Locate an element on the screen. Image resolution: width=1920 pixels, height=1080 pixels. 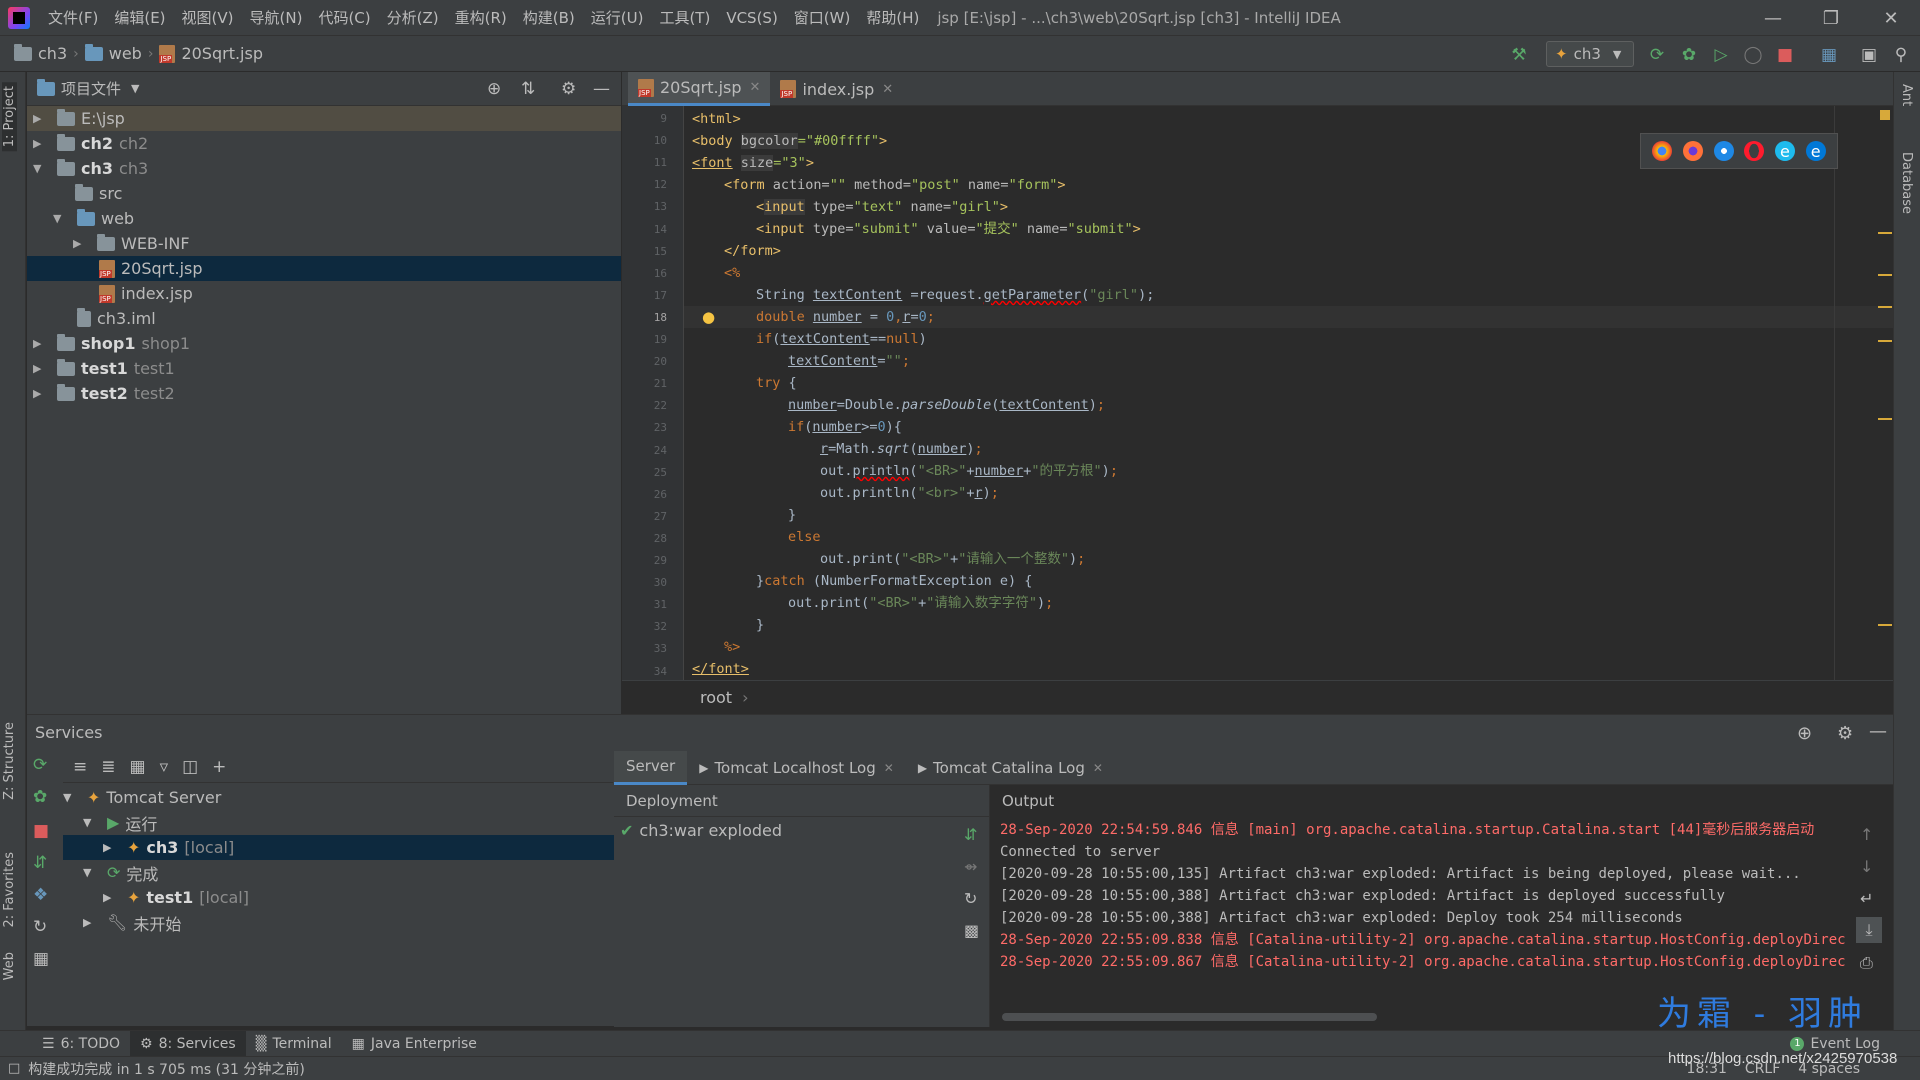
opera-icon is located at coordinates (1754, 151).